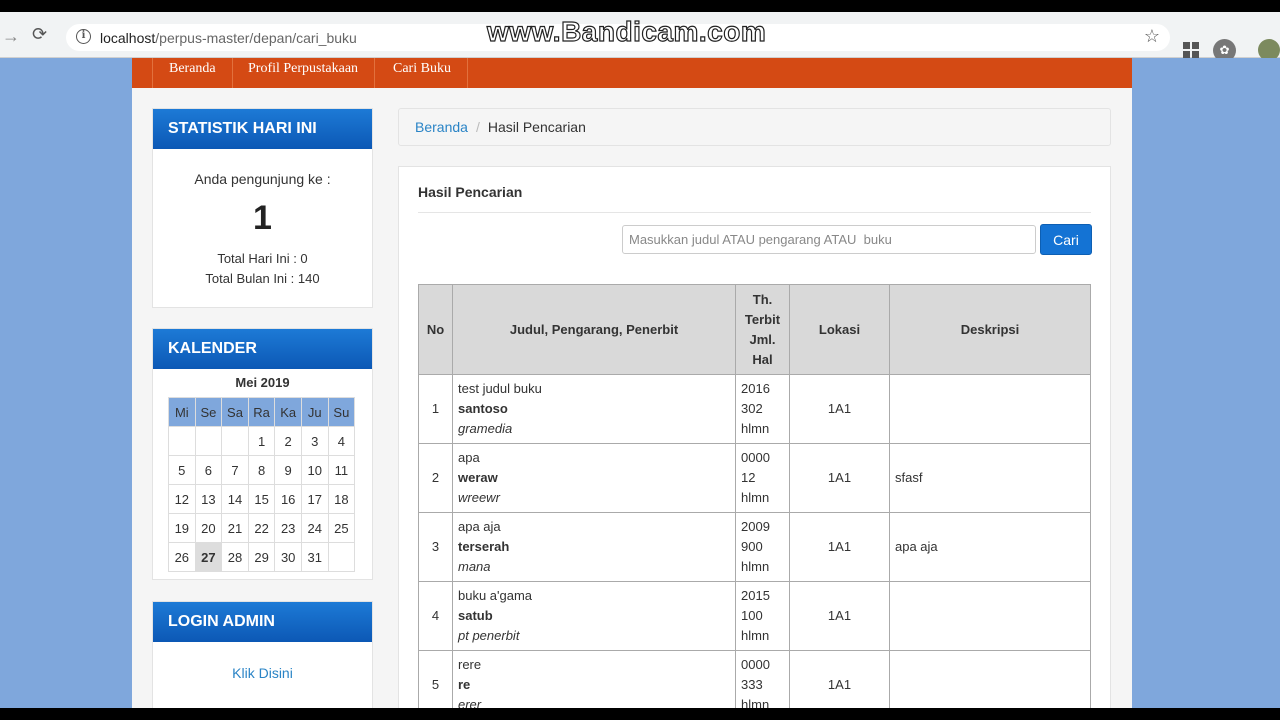  What do you see at coordinates (262, 349) in the screenshot?
I see `calendar-title: KALENDER` at bounding box center [262, 349].